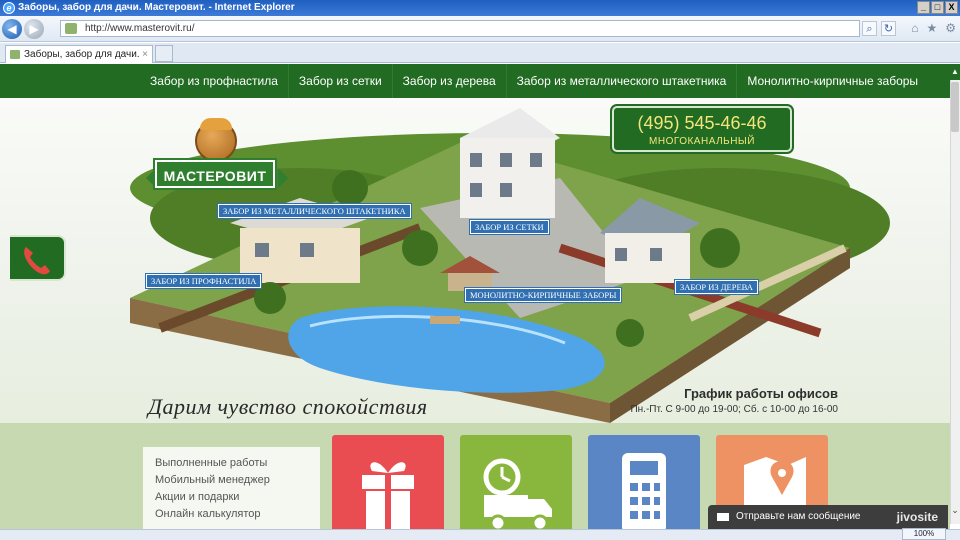 Image resolution: width=960 pixels, height=540 pixels. I want to click on scroll-up-chevron-icon: ▲, so click(955, 72).